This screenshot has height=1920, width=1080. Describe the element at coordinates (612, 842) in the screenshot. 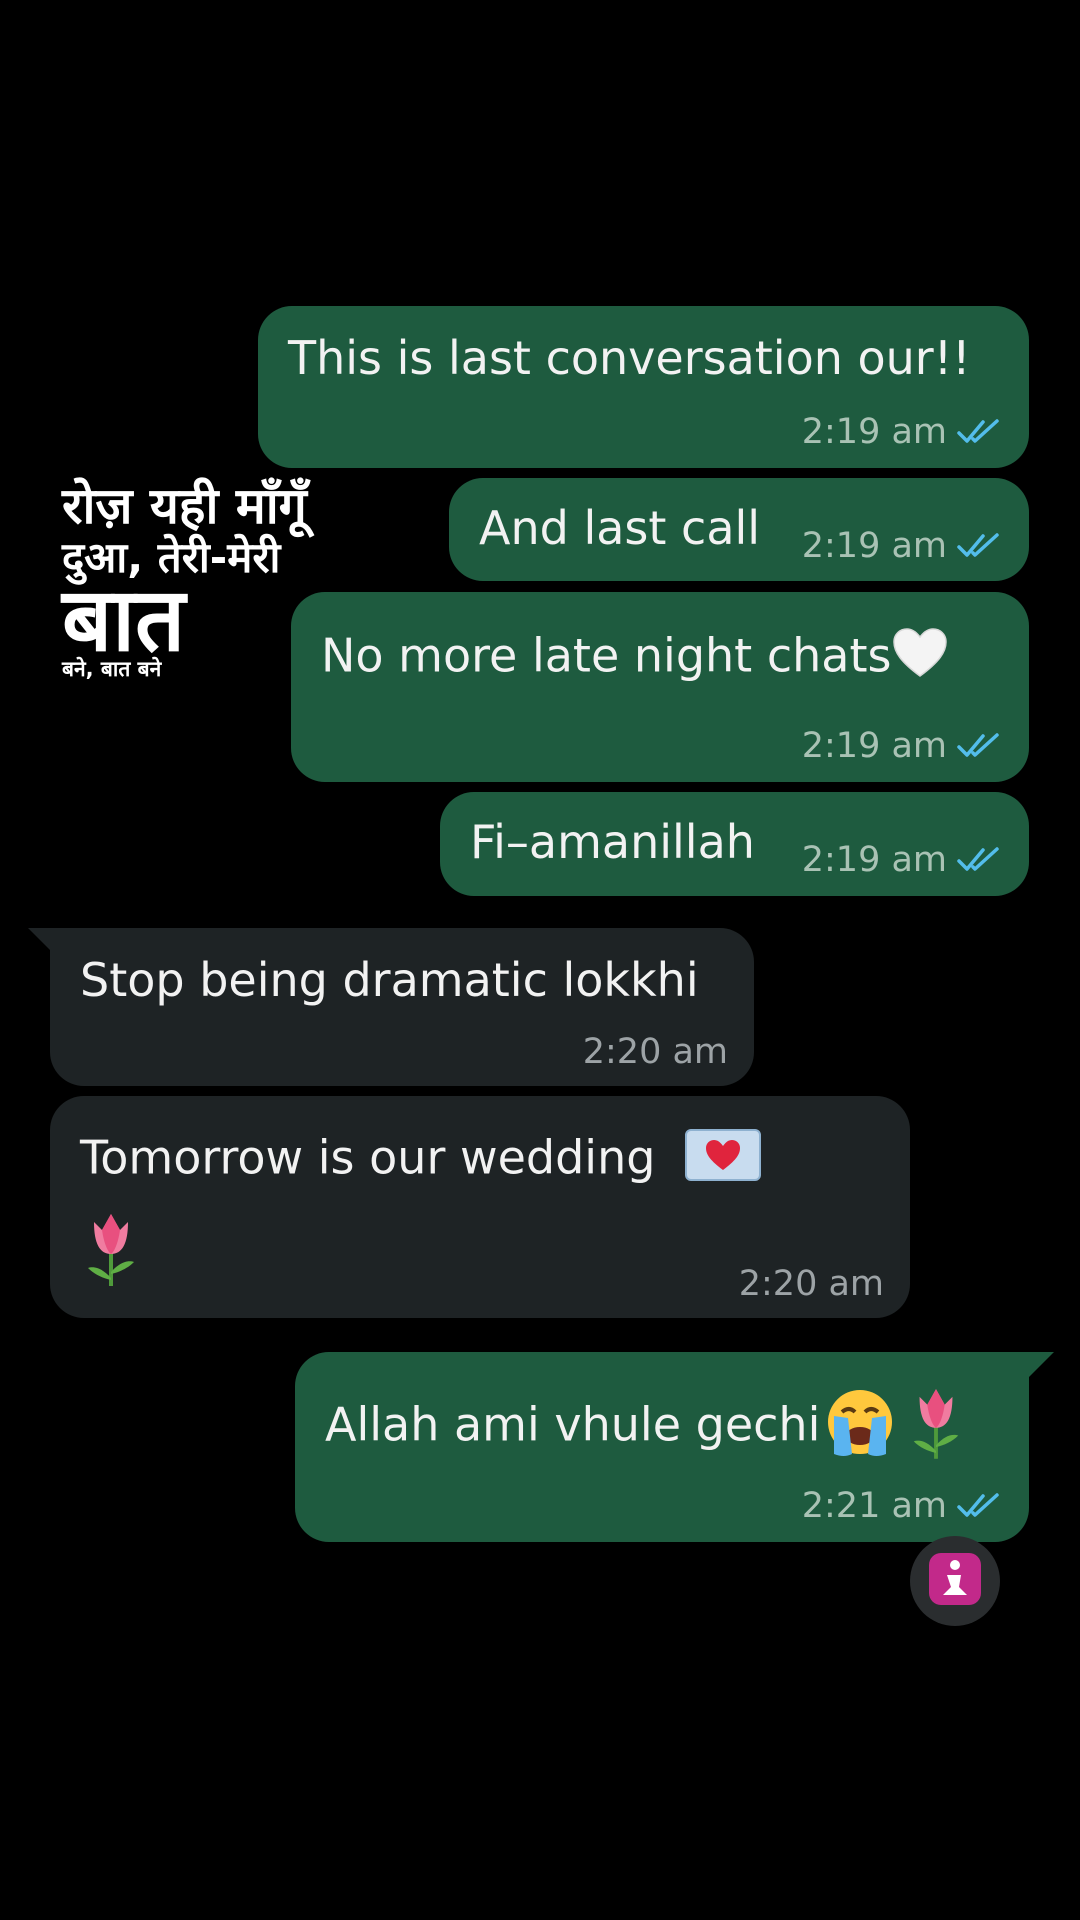

I see `message-text: Fi–amanillah` at that location.